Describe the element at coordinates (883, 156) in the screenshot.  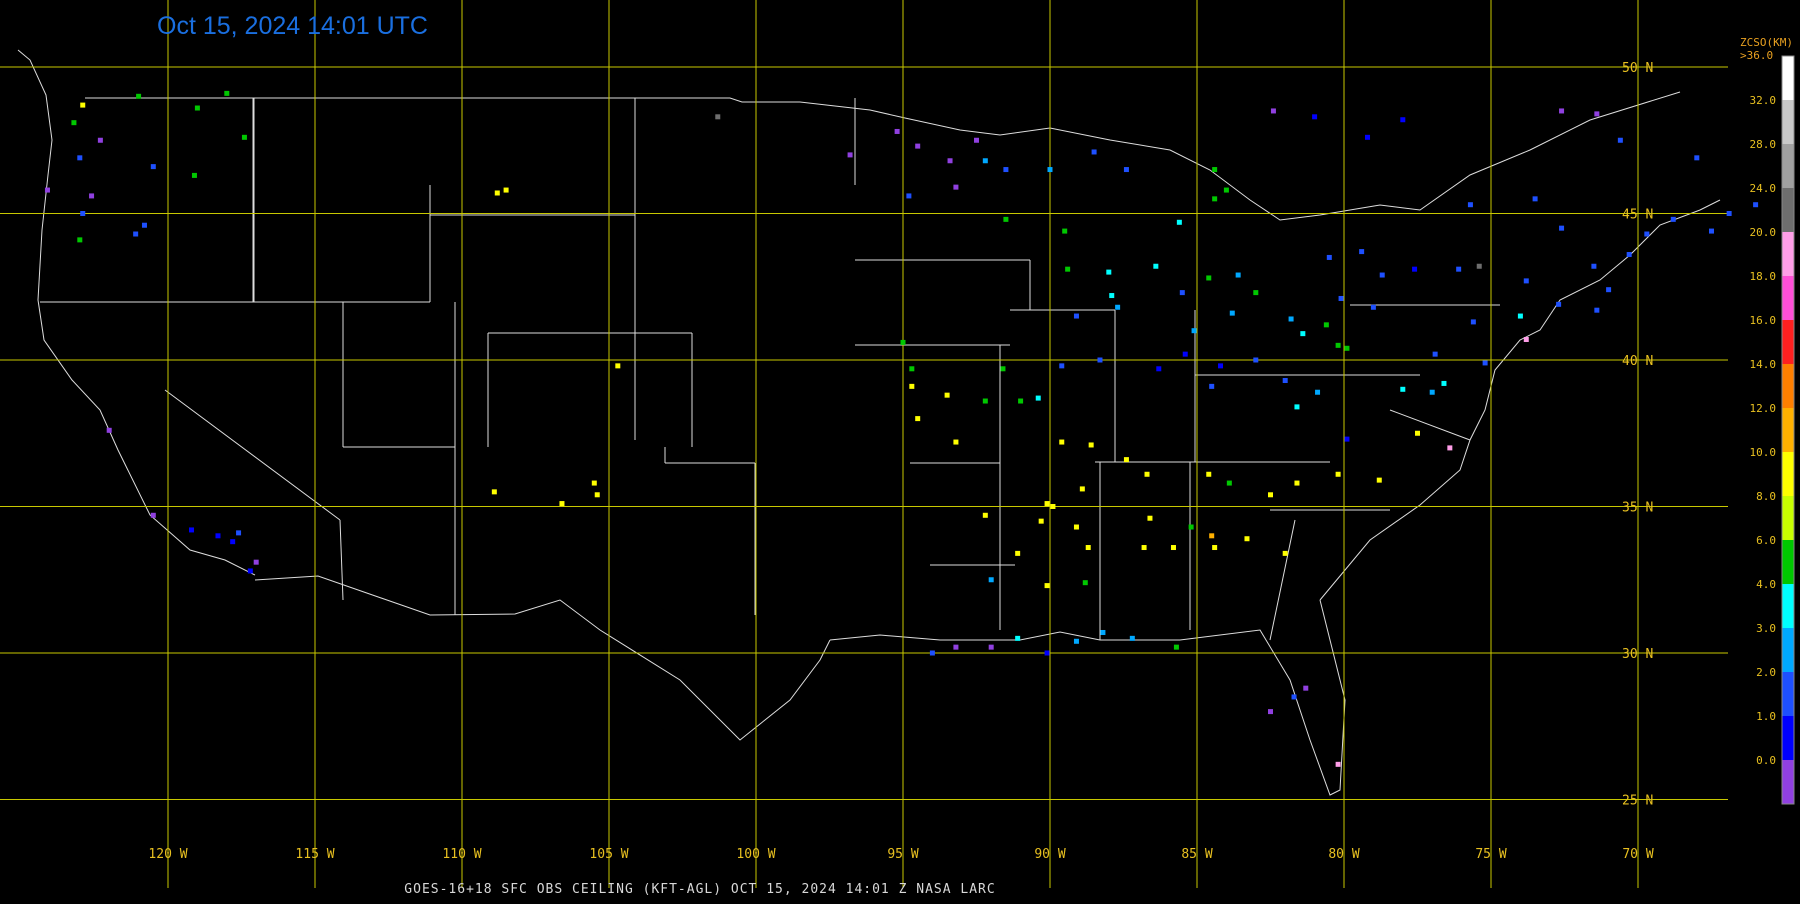
I see `canada-border` at that location.